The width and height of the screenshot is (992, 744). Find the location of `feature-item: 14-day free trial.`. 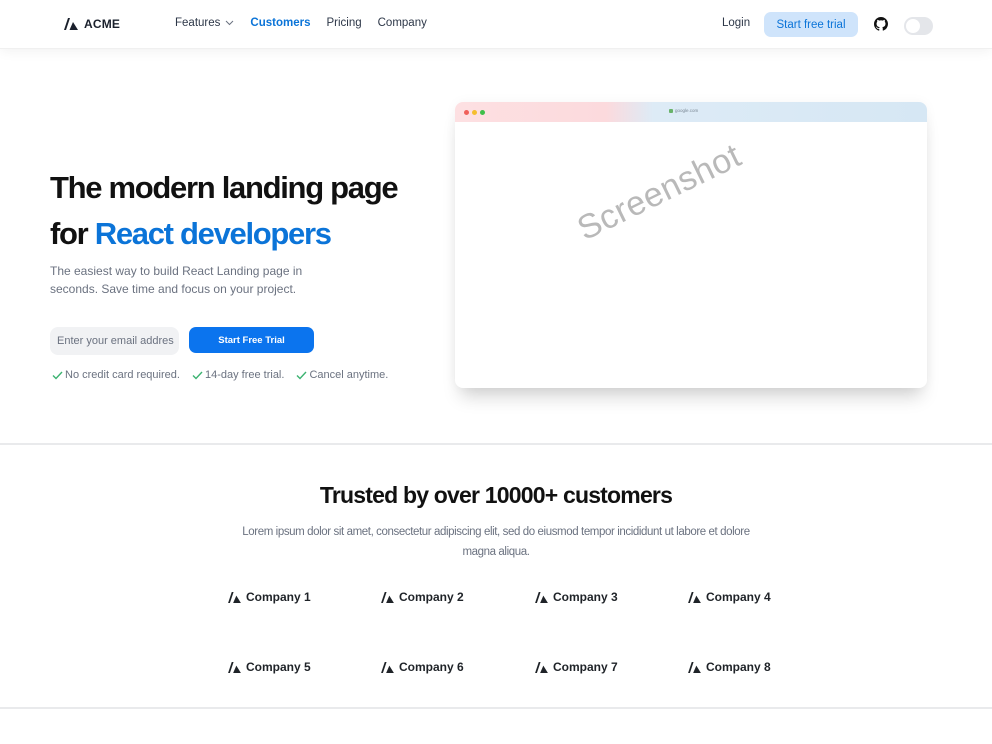

feature-item: 14-day free trial. is located at coordinates (238, 375).